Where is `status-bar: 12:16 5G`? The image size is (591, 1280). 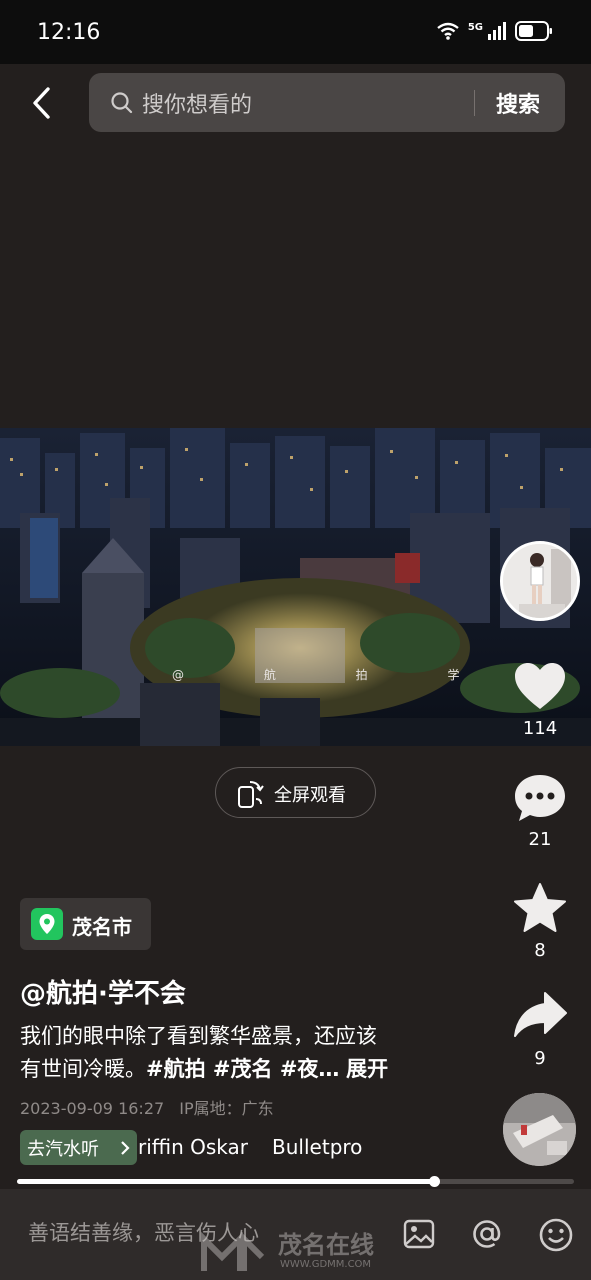
status-bar: 12:16 5G is located at coordinates (295, 32).